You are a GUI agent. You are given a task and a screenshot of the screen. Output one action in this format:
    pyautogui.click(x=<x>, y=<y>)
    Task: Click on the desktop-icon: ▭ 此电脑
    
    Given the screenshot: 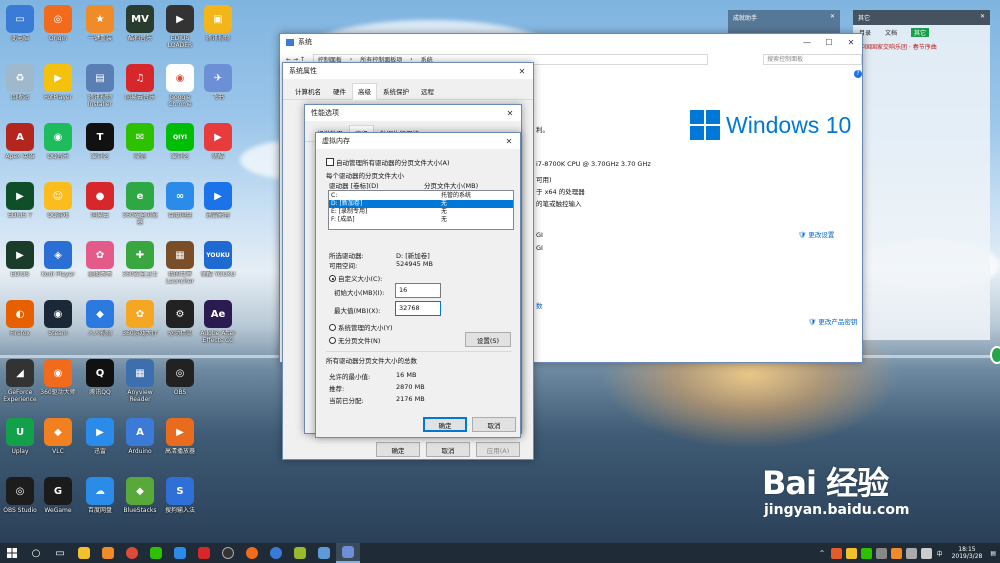 What is the action you would take?
    pyautogui.click(x=20, y=27)
    